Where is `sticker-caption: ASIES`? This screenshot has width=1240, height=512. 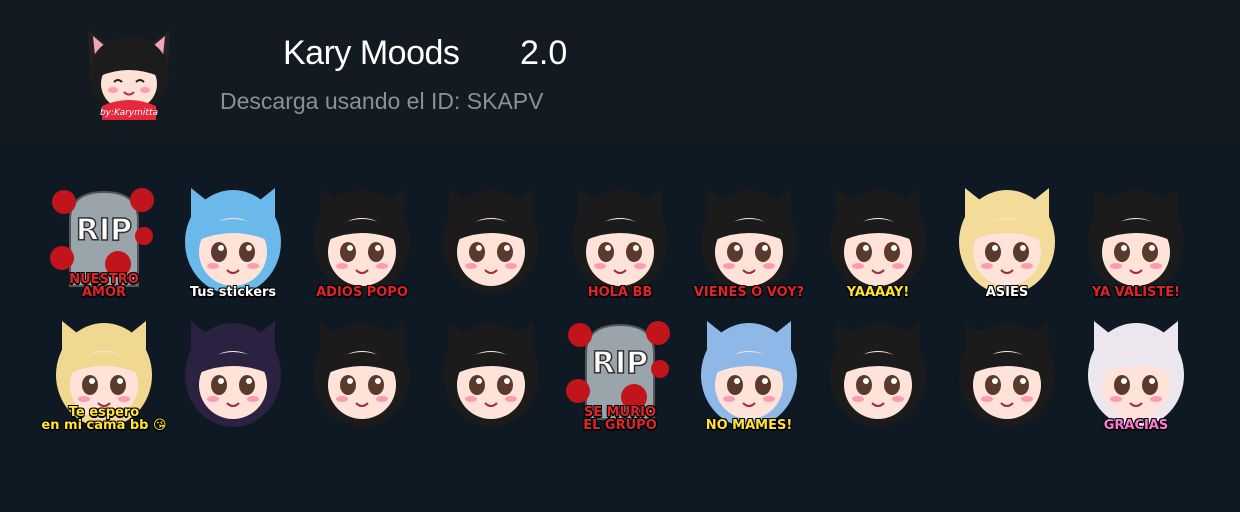 sticker-caption: ASIES is located at coordinates (1007, 292).